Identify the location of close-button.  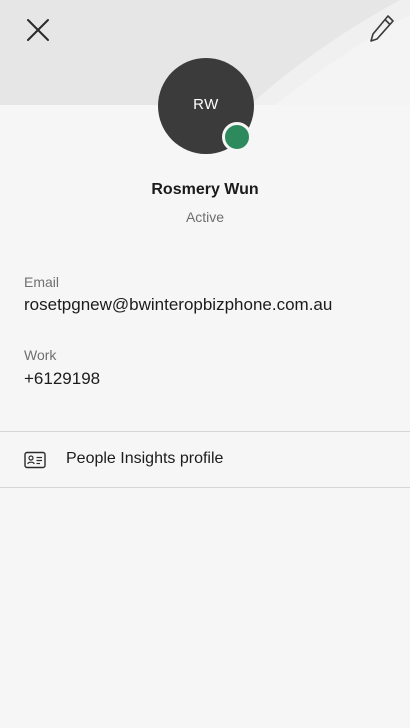
(38, 30).